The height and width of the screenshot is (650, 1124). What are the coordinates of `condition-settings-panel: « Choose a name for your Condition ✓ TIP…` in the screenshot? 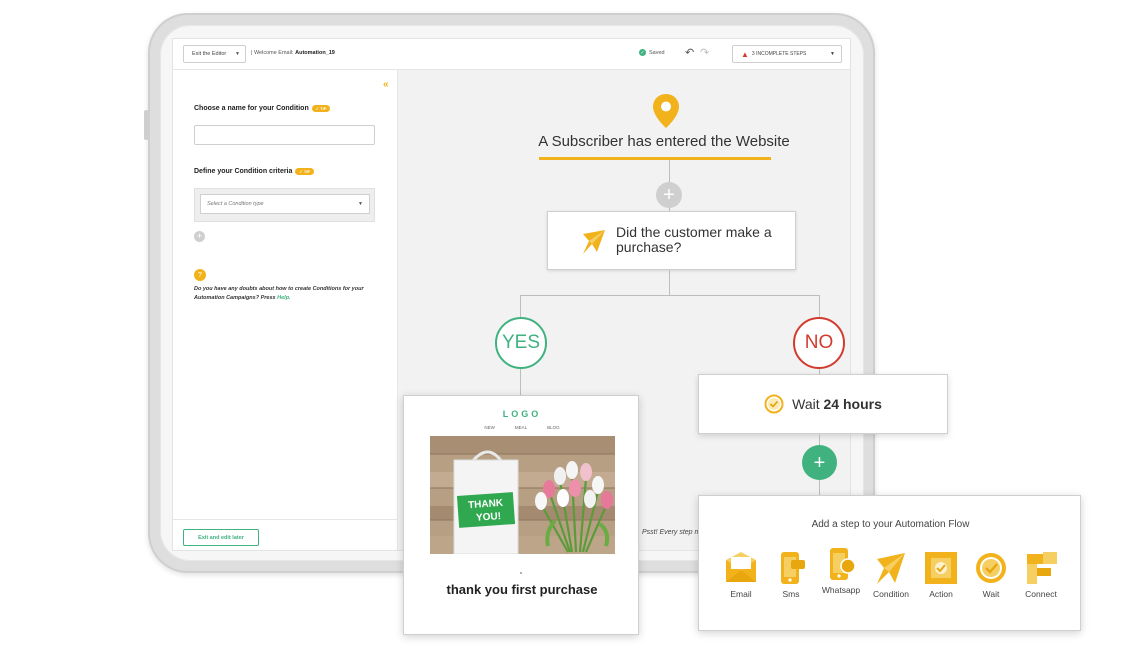 It's located at (285, 310).